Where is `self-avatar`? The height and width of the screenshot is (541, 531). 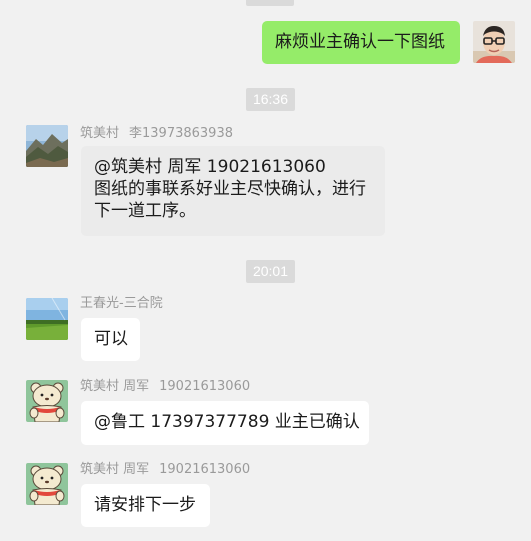
self-avatar is located at coordinates (494, 42).